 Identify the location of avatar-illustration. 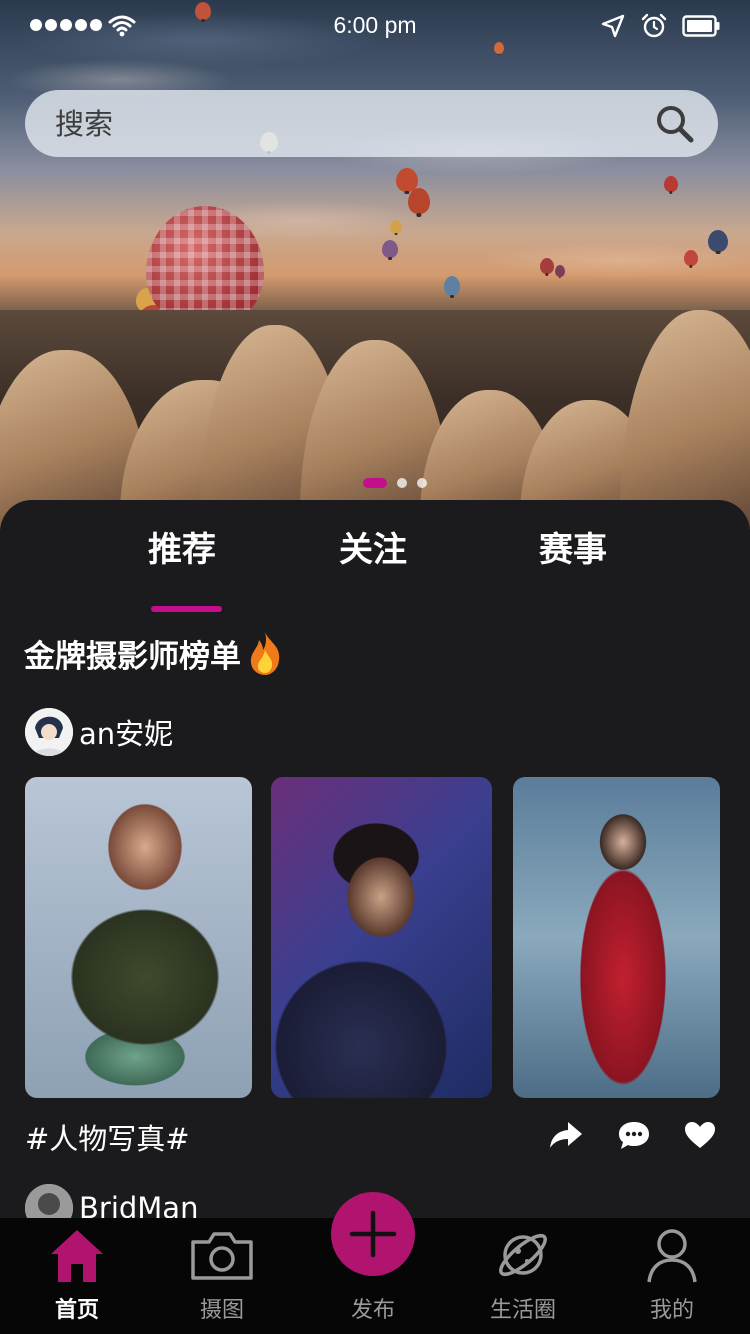
(49, 732).